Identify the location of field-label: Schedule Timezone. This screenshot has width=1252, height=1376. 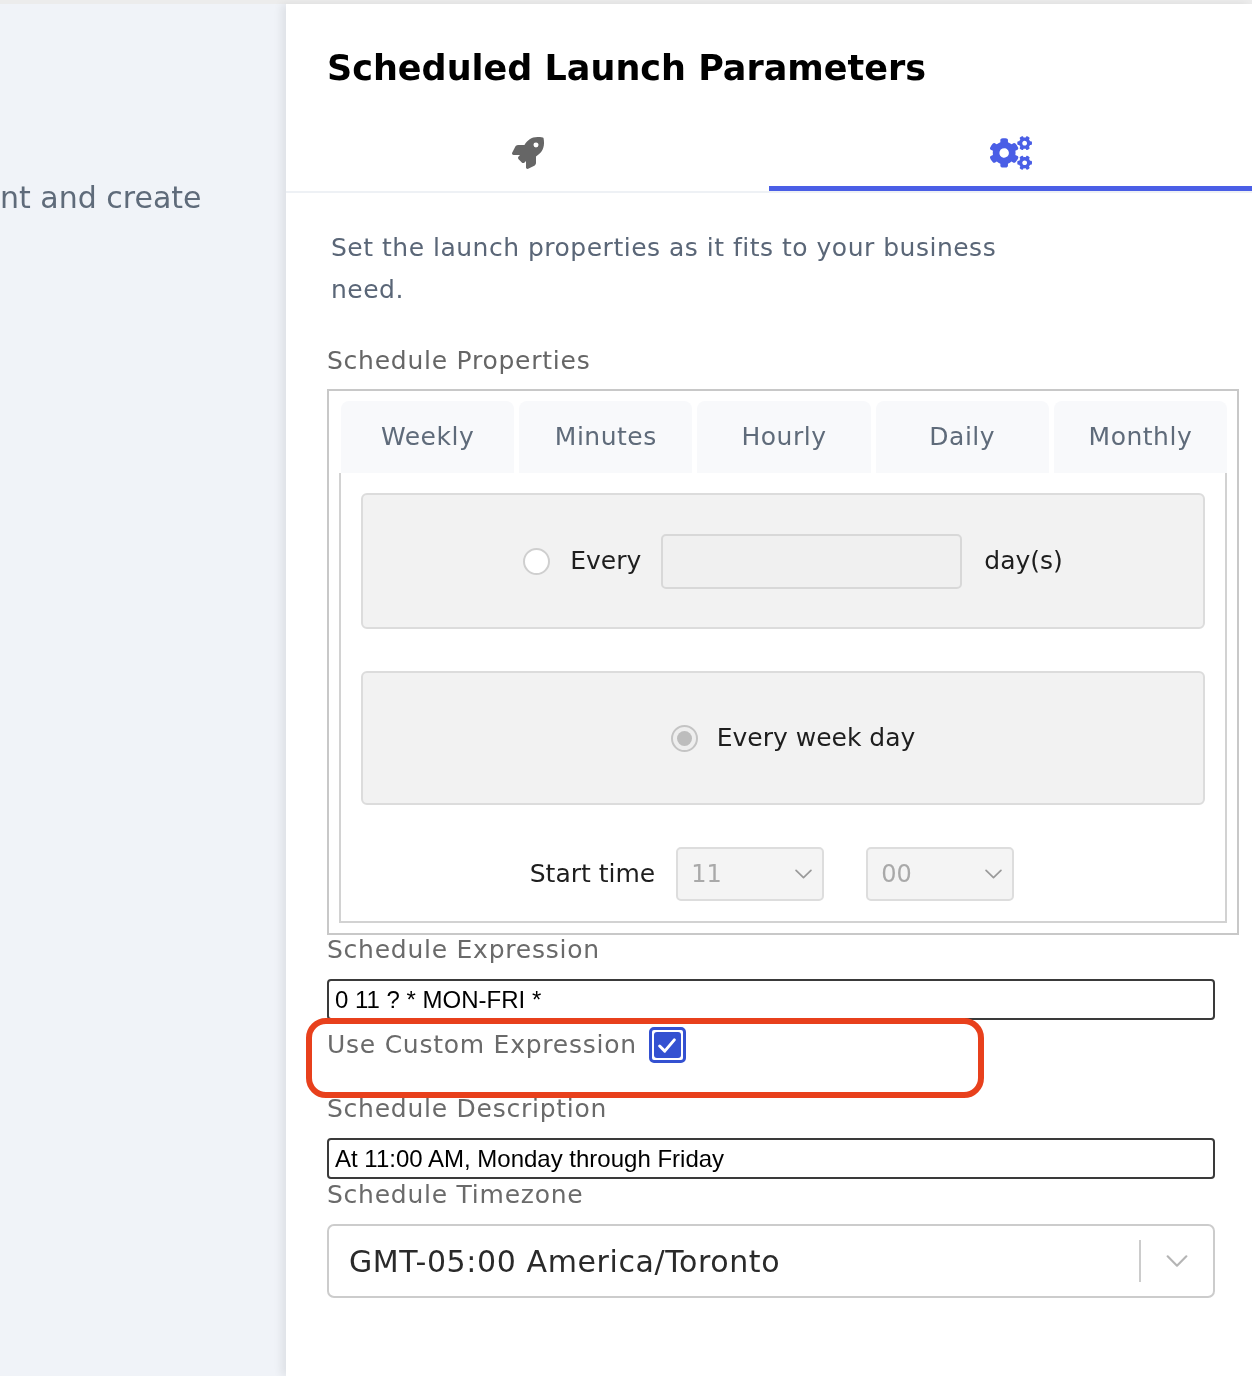
(455, 1195).